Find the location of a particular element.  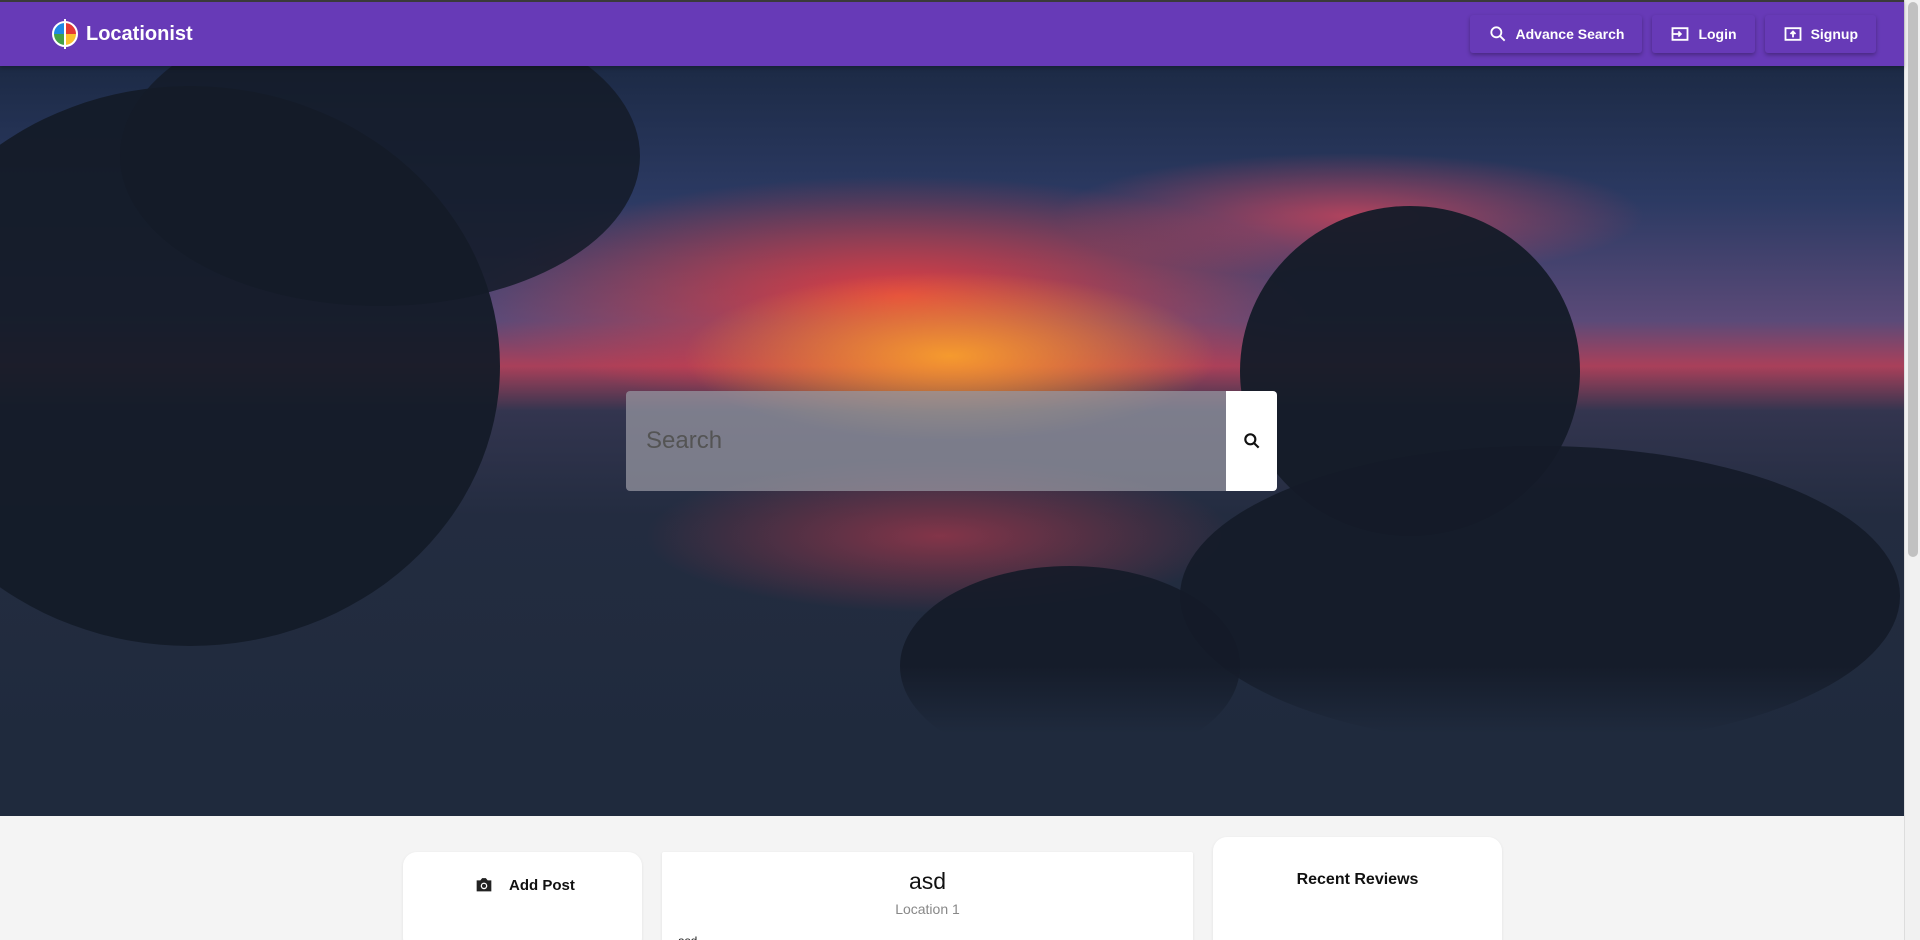

post-body: asd is located at coordinates (687, 937).